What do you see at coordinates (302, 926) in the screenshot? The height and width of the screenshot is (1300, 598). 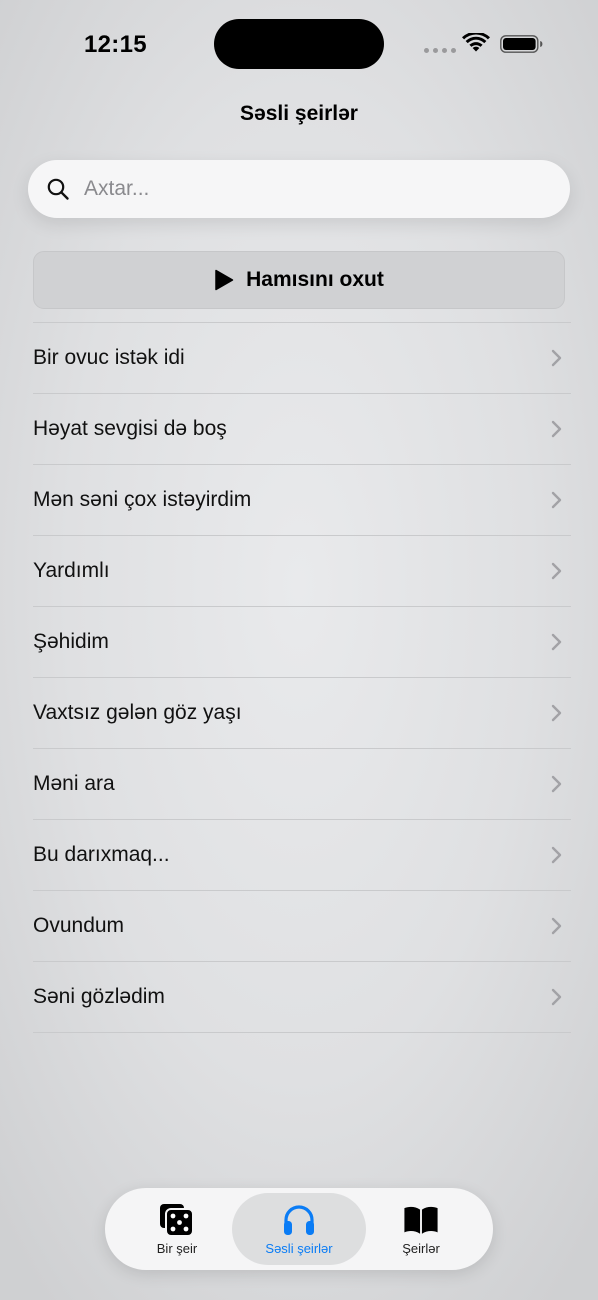 I see `list-item: Ovundum` at bounding box center [302, 926].